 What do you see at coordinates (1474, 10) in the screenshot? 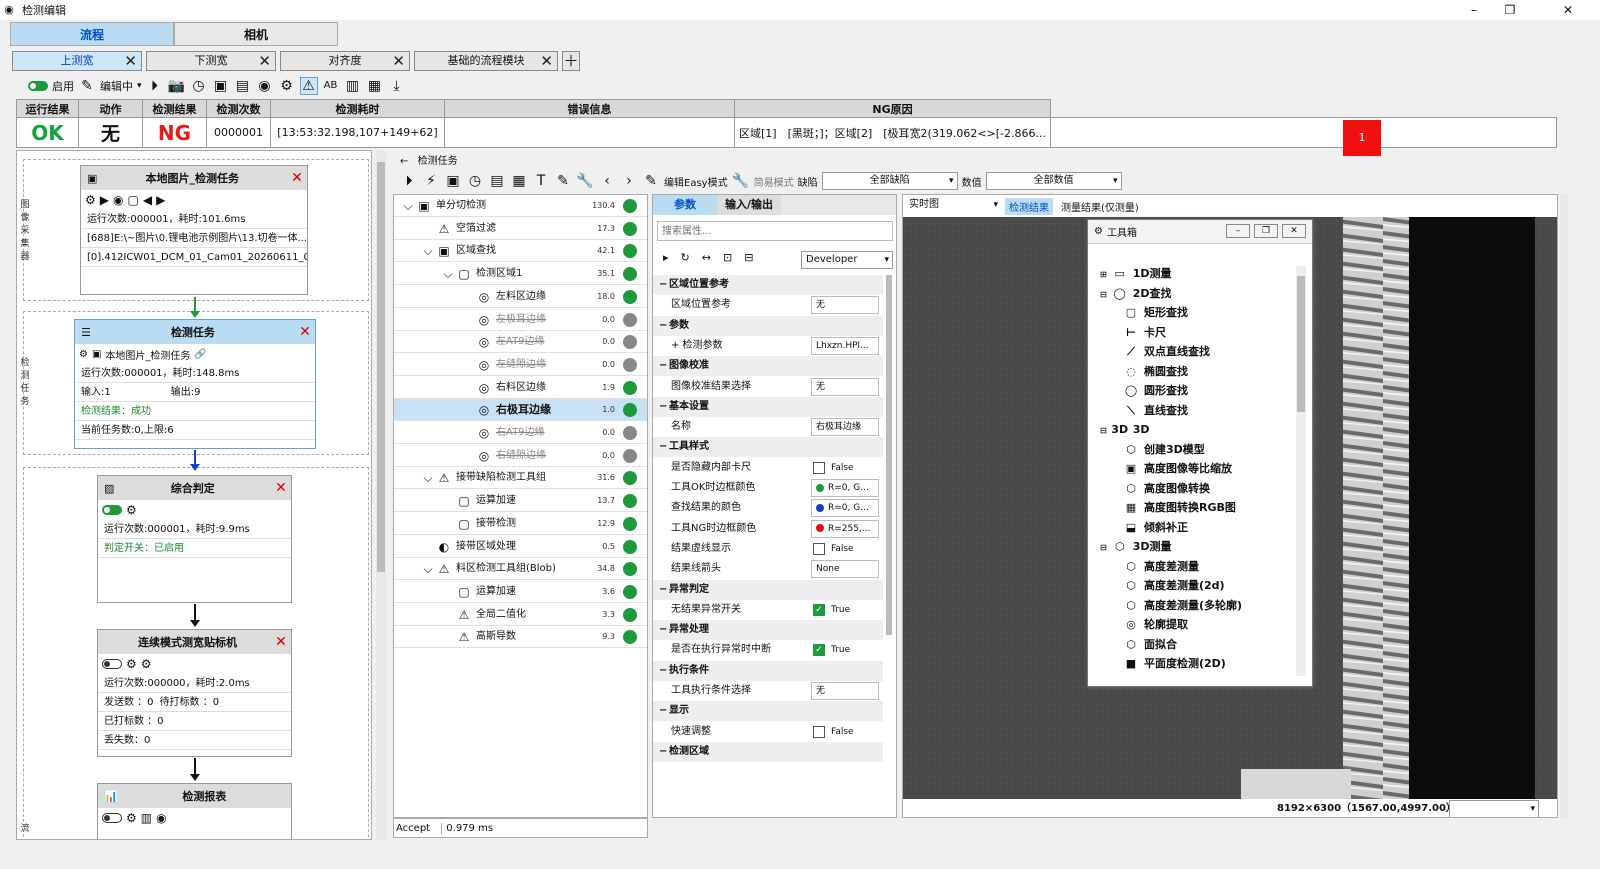
I see `minimize-button: –` at bounding box center [1474, 10].